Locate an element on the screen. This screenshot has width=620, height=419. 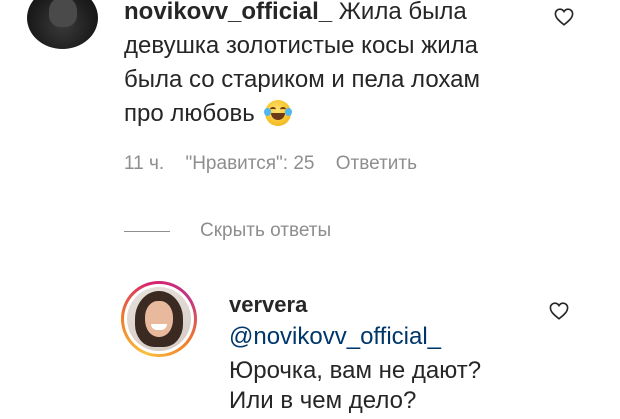
parent-comment-line-2: девушка золотистые косы жила is located at coordinates (301, 45).